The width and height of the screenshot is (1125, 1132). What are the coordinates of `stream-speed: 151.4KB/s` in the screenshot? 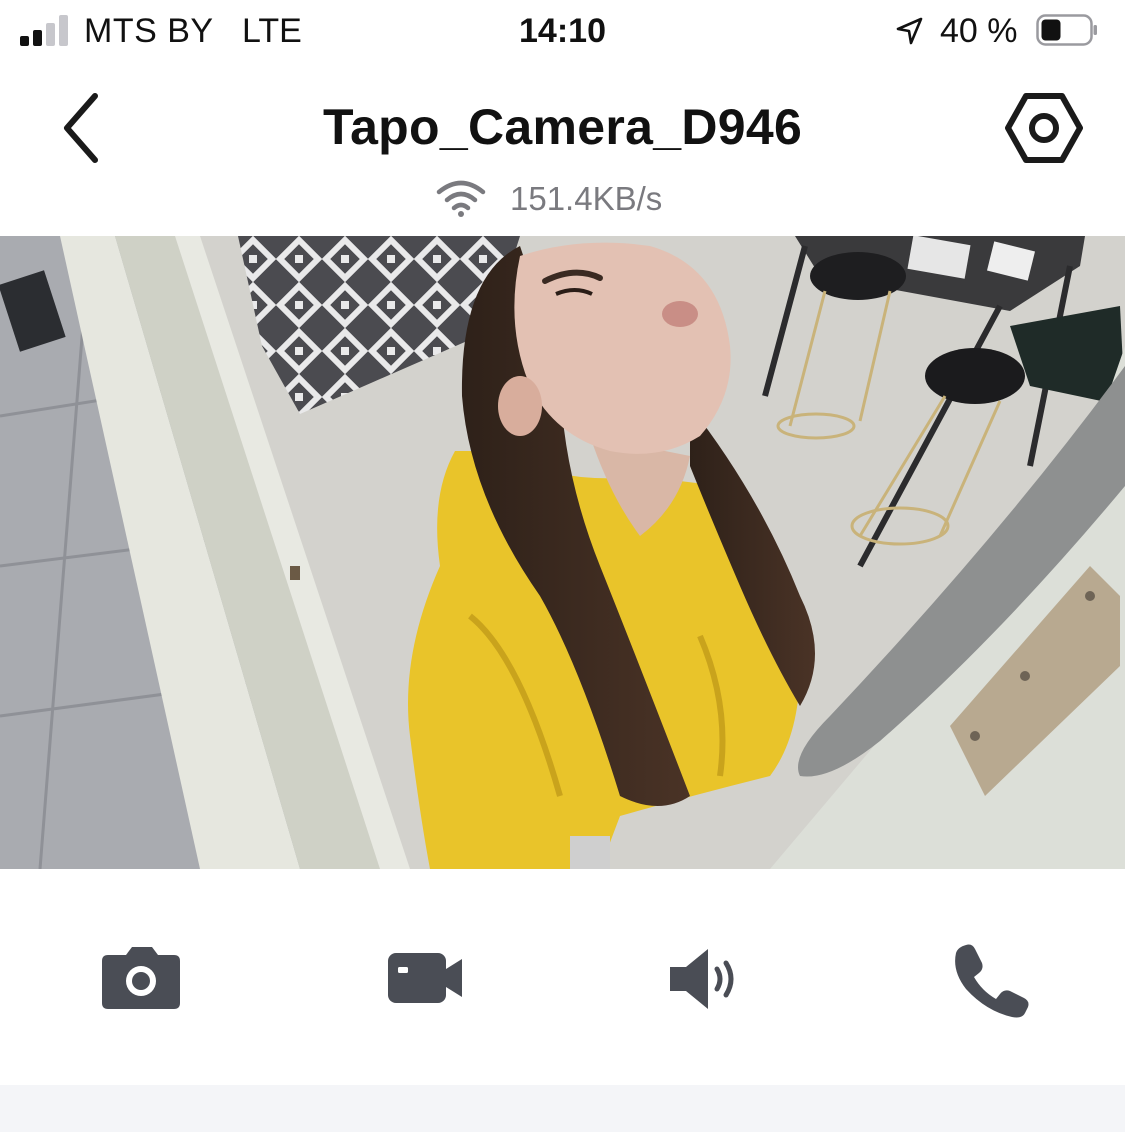 It's located at (562, 198).